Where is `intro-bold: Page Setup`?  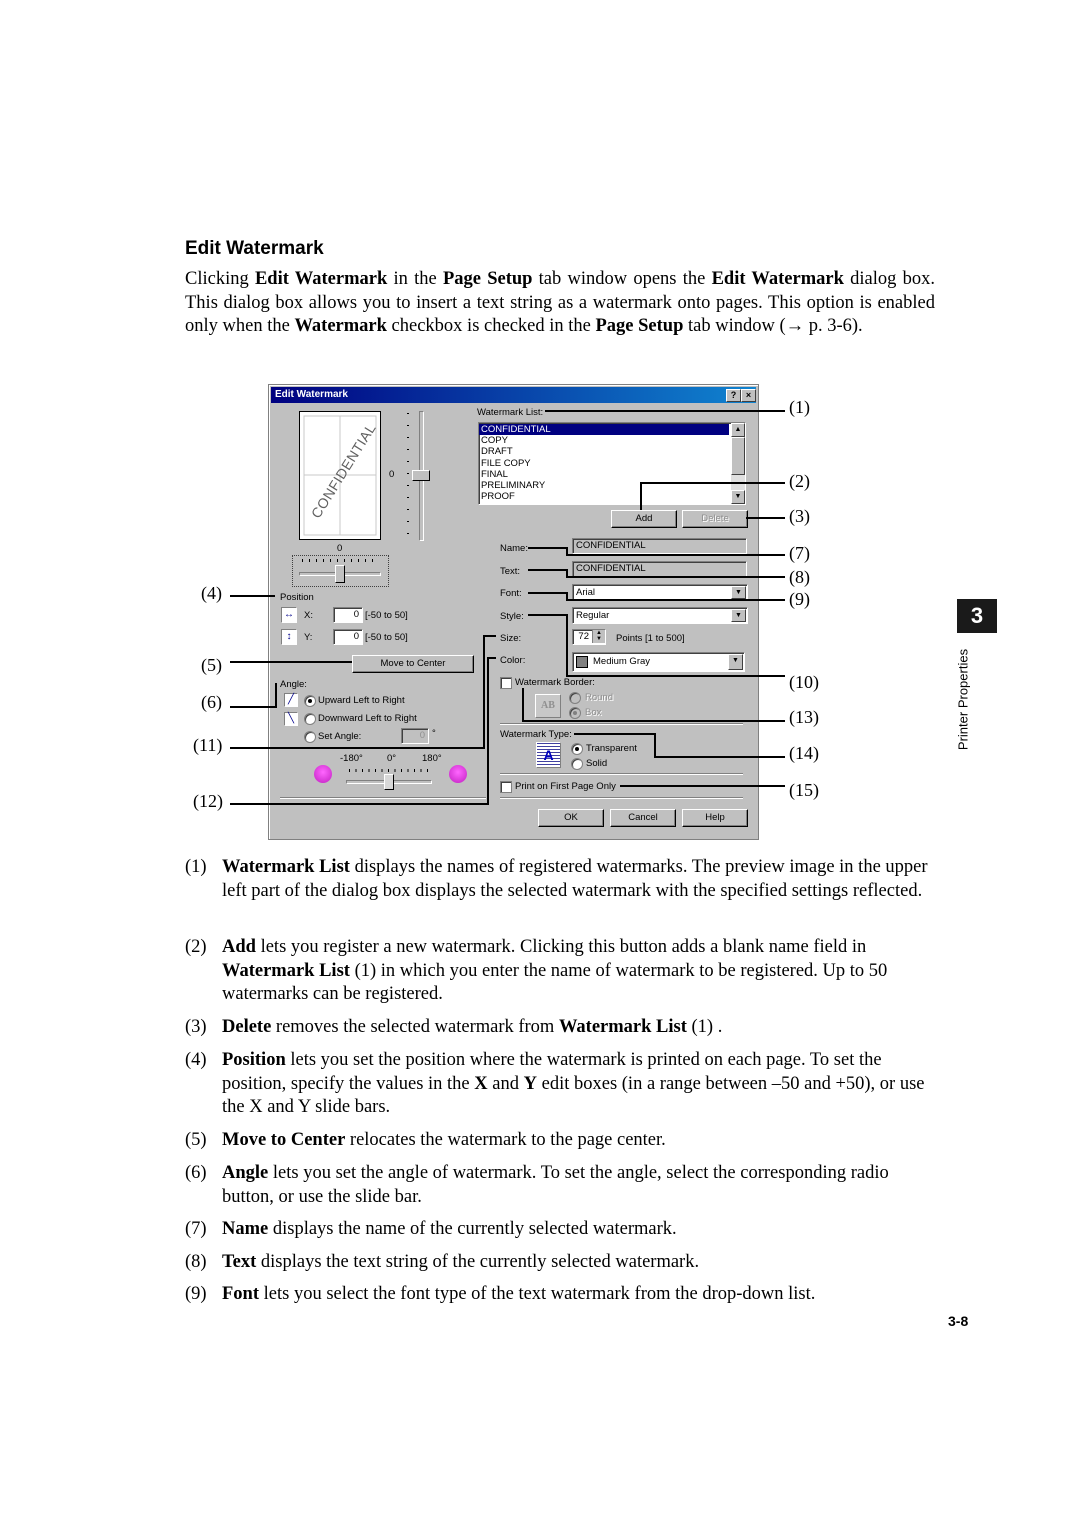 intro-bold: Page Setup is located at coordinates (487, 279).